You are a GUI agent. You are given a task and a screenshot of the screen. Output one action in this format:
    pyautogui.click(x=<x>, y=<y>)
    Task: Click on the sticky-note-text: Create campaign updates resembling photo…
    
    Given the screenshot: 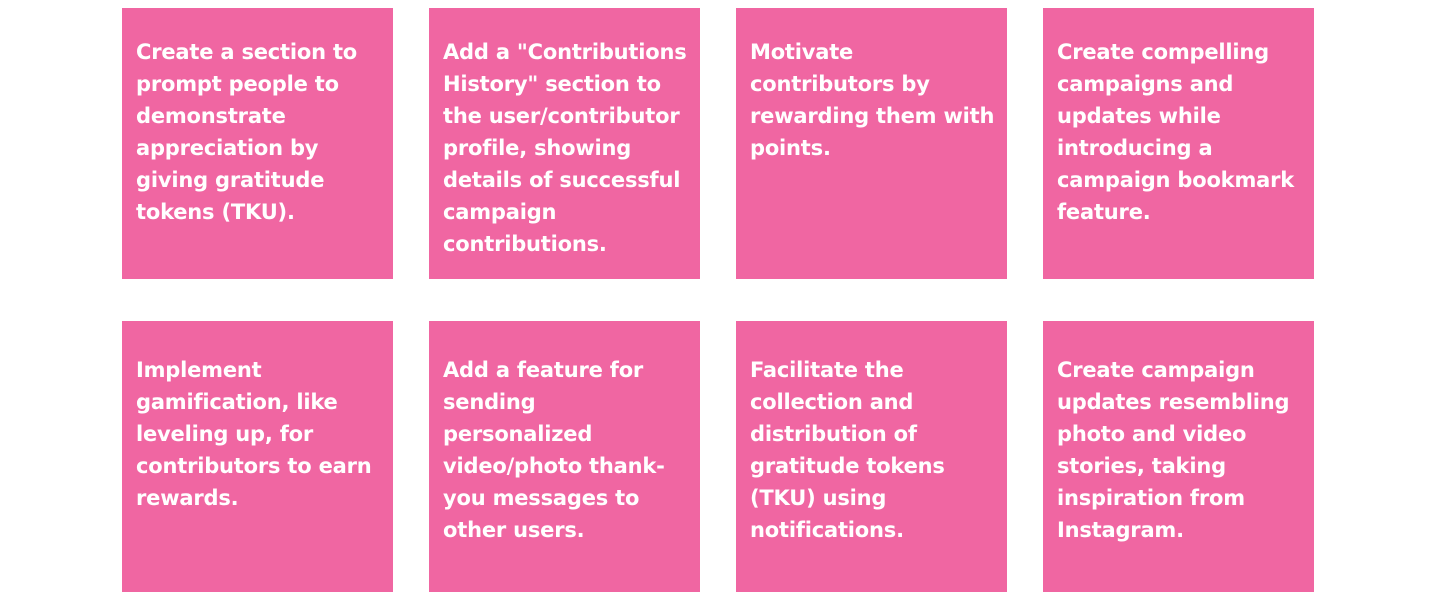 What is the action you would take?
    pyautogui.click(x=1173, y=450)
    